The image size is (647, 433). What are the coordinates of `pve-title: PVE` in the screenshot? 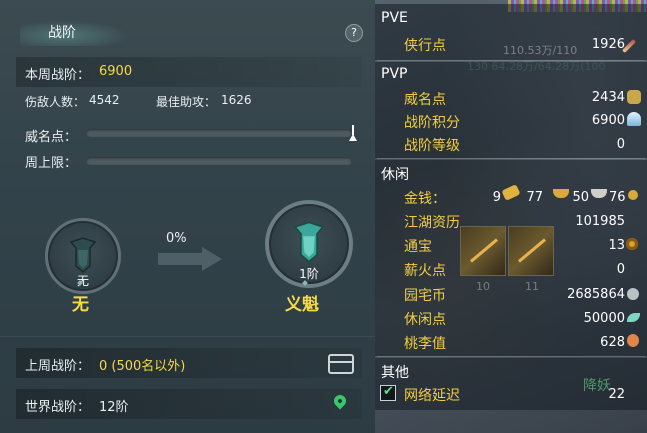 It's located at (394, 18).